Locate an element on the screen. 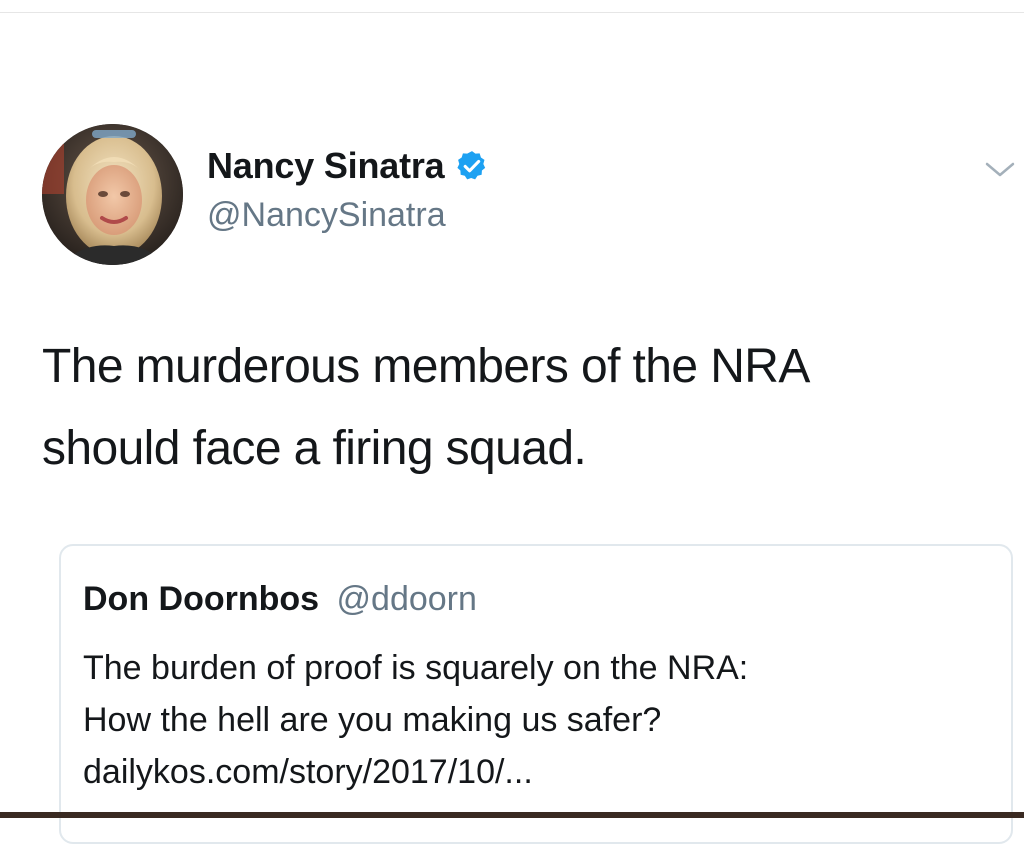 This screenshot has height=844, width=1024. avatar-photo is located at coordinates (112, 194).